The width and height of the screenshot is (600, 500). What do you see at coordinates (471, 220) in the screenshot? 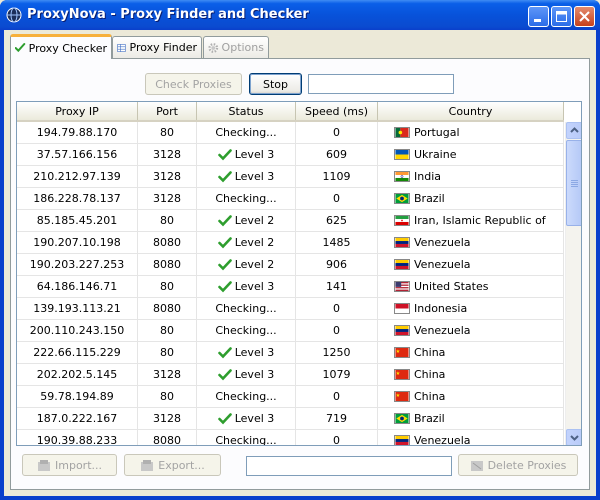
I see `cell-country: Iran, Islamic Republic of` at bounding box center [471, 220].